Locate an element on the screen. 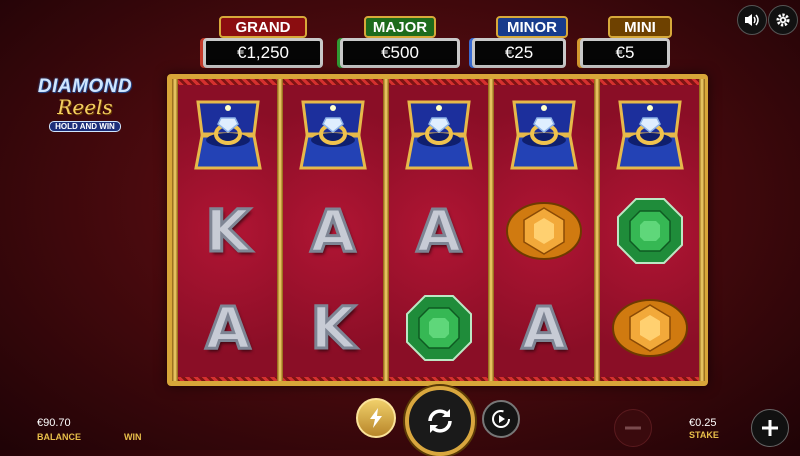  reel-1: KA is located at coordinates (228, 231).